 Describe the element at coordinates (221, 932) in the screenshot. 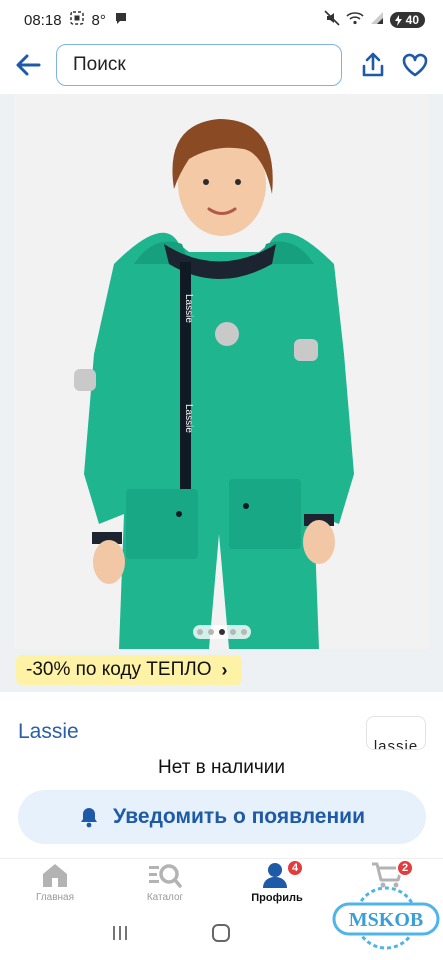

I see `home-circle-icon` at that location.